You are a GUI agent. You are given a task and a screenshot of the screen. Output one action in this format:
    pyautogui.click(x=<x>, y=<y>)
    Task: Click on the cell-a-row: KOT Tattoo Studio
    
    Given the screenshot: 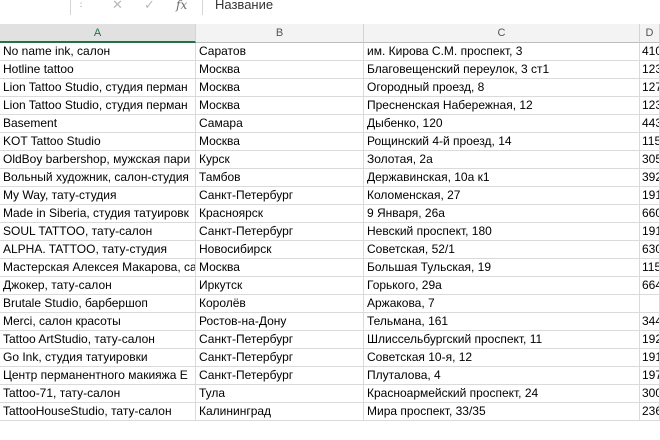 What is the action you would take?
    pyautogui.click(x=98, y=142)
    